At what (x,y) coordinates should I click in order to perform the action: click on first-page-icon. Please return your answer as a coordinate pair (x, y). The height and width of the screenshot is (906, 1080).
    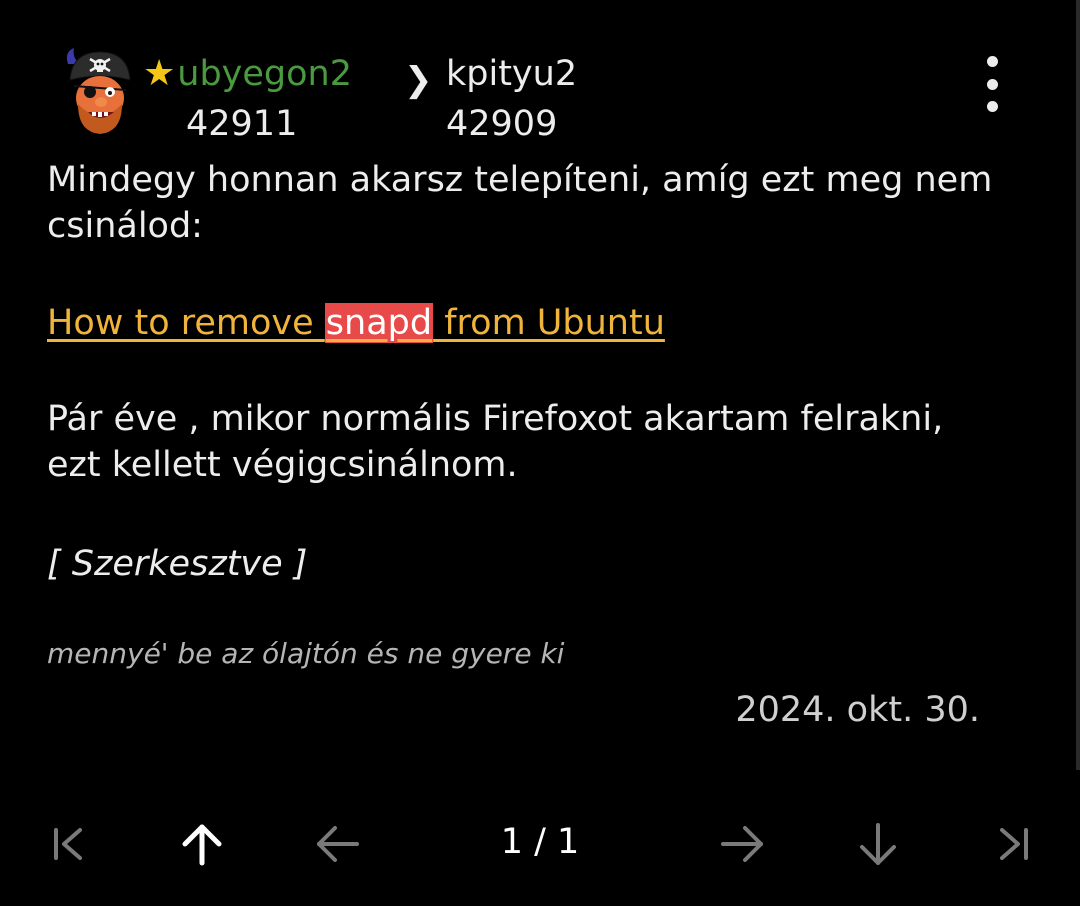
    Looking at the image, I should click on (68, 844).